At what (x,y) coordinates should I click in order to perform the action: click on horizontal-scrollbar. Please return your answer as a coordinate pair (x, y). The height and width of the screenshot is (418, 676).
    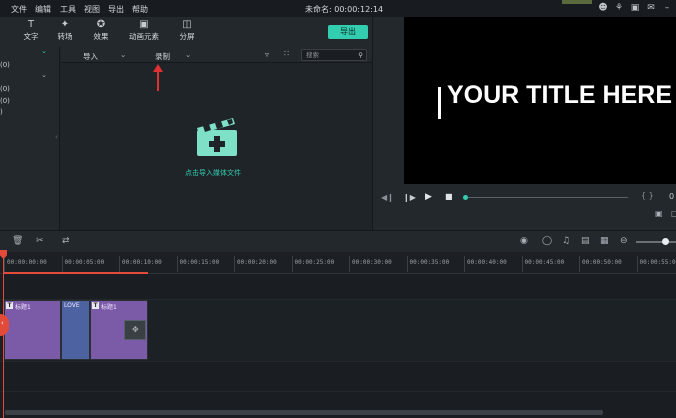
    Looking at the image, I should click on (304, 412).